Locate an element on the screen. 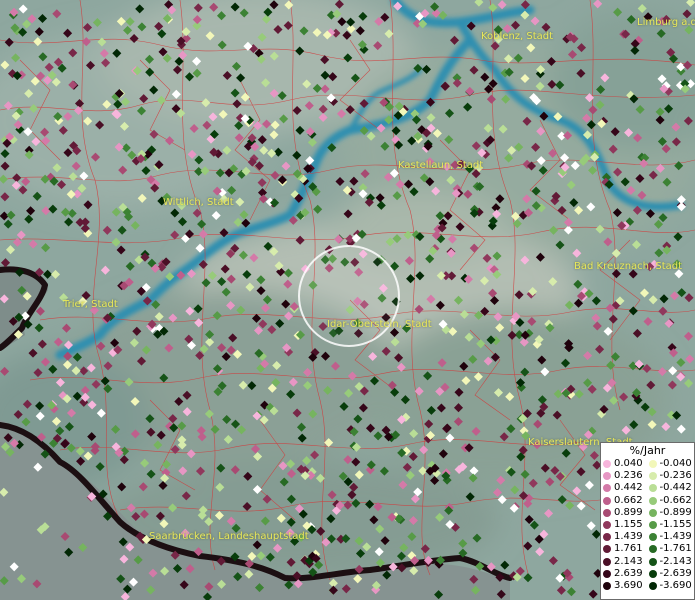 This screenshot has width=695, height=600. legend-row: 0.899 -0.899 is located at coordinates (648, 513).